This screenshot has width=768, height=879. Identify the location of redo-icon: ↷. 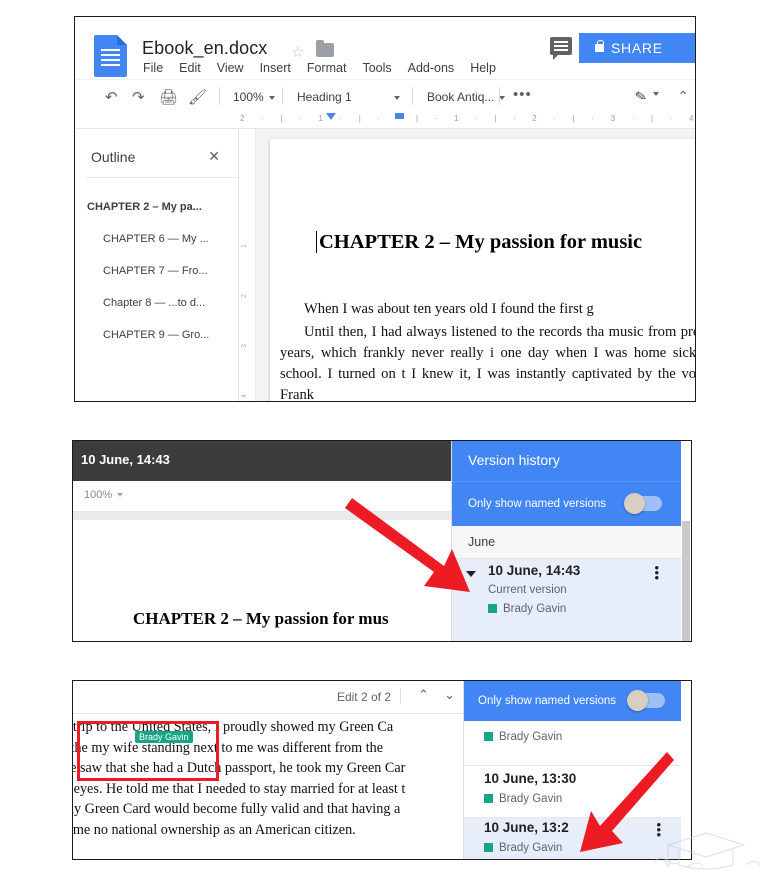
(138, 97).